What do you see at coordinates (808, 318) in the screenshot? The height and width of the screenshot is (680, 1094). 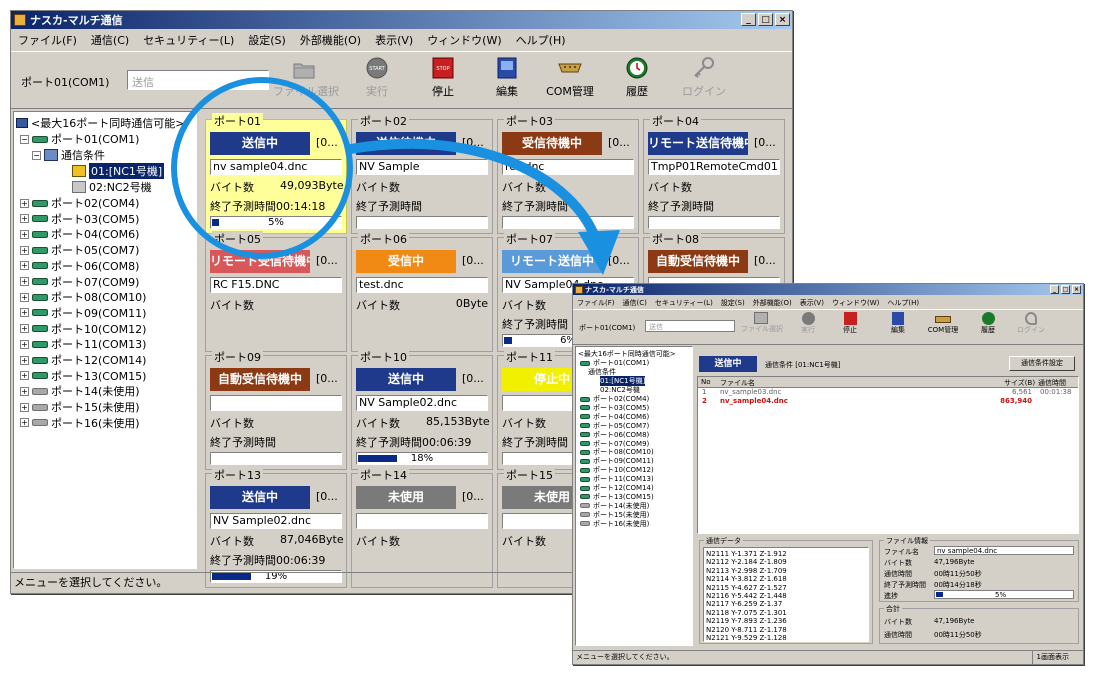 I see `start-icon` at bounding box center [808, 318].